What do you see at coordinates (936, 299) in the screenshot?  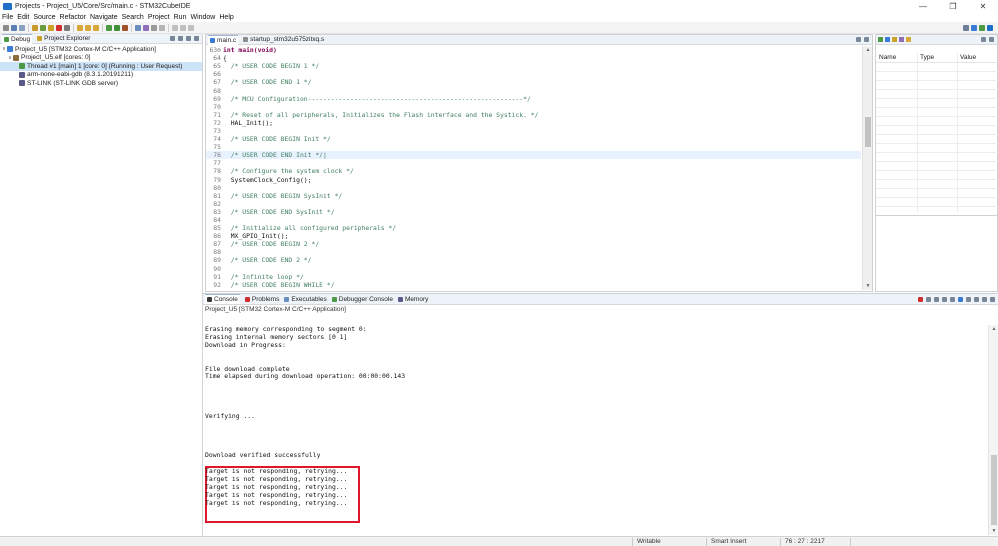 I see `clear-console-icon` at bounding box center [936, 299].